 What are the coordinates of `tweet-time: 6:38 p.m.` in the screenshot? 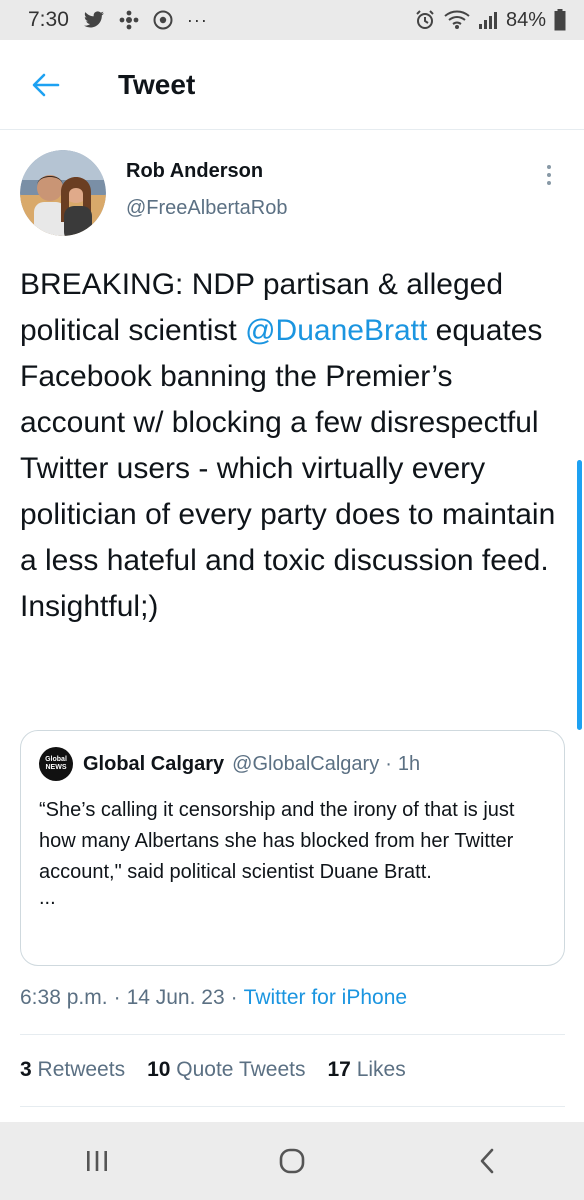 It's located at (64, 997).